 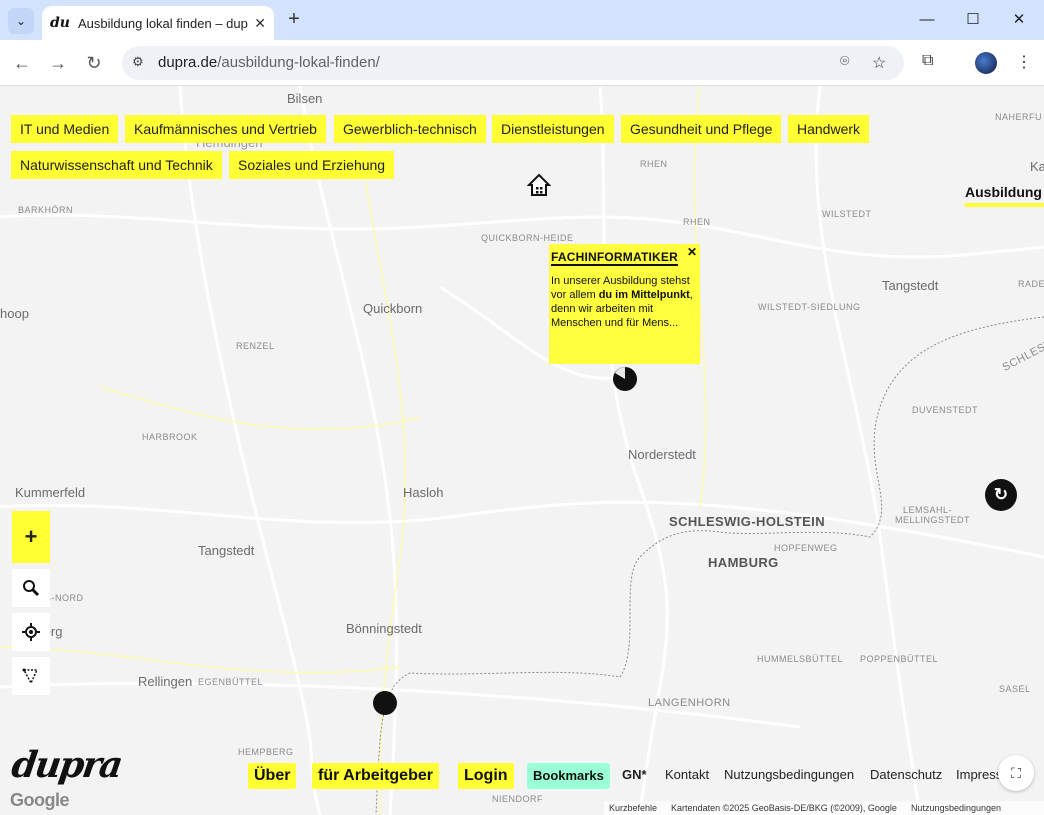 I want to click on url-text: dupra.de/ausbildung-lokal-finden/, so click(x=269, y=62).